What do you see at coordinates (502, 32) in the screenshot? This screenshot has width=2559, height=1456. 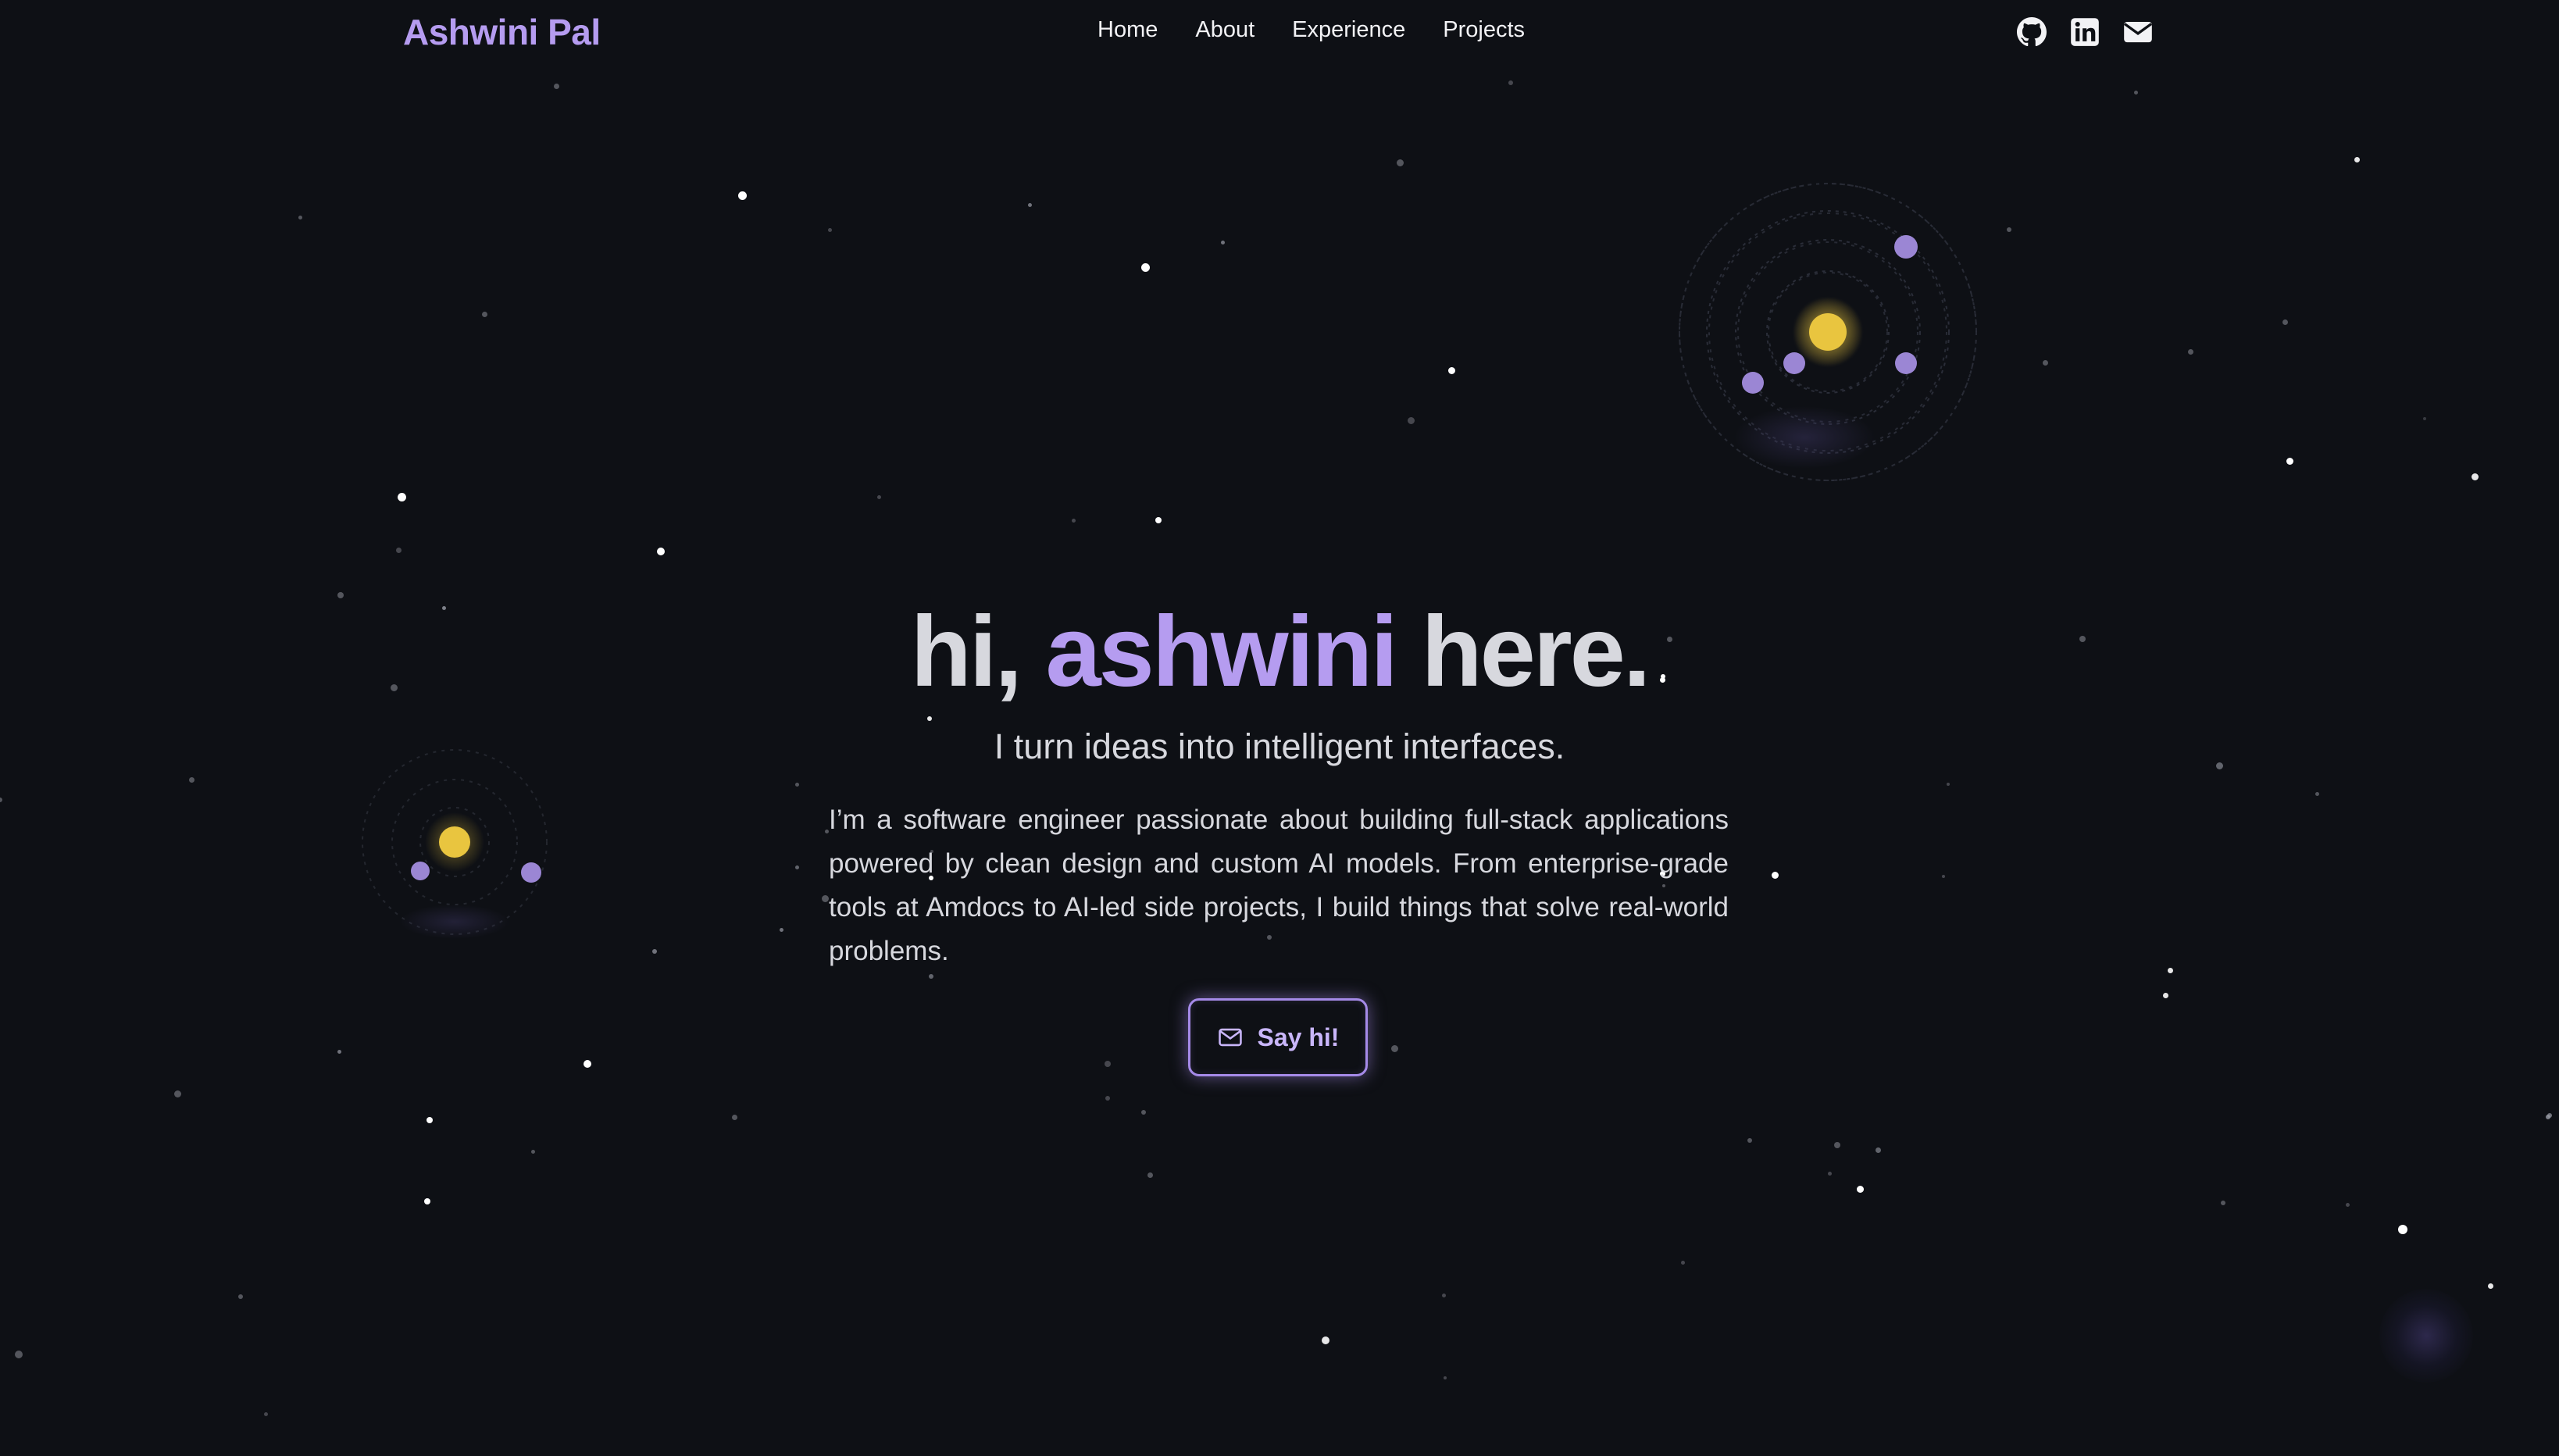 I see `brand-logo-text: Ashwini Pal` at bounding box center [502, 32].